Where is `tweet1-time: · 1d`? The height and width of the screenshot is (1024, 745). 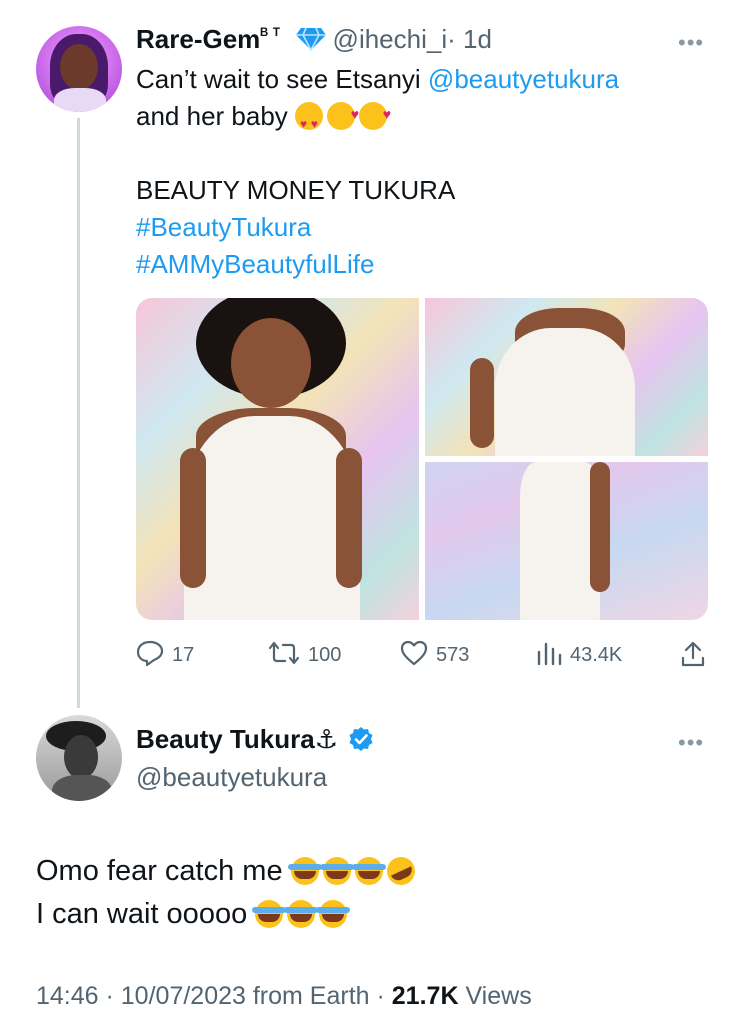
tweet1-time: · 1d is located at coordinates (469, 39).